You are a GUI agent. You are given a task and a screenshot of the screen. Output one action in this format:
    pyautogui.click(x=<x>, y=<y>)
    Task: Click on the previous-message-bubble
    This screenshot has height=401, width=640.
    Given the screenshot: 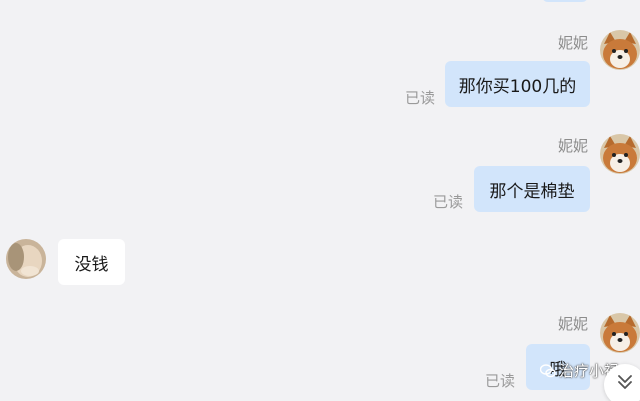 What is the action you would take?
    pyautogui.click(x=565, y=1)
    